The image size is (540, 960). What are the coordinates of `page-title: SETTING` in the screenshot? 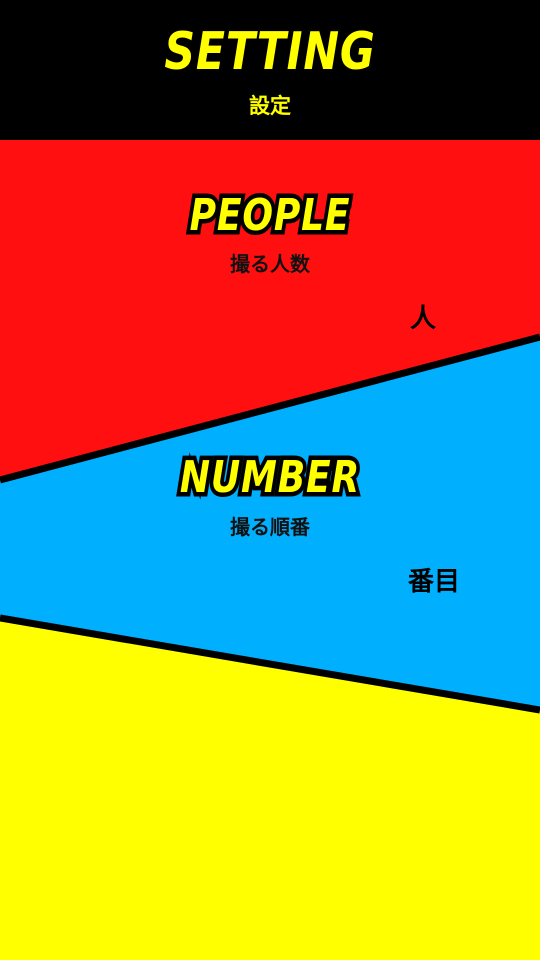 It's located at (270, 52).